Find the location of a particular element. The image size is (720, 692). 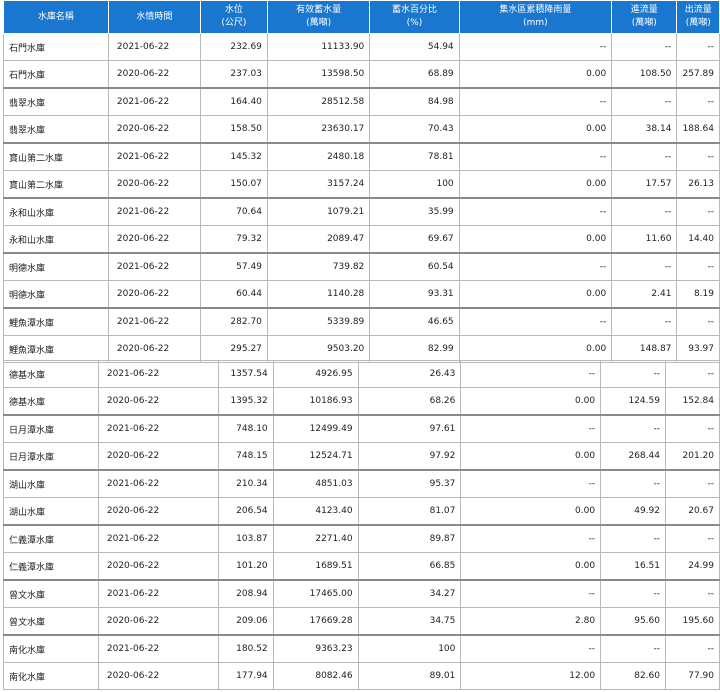

table-cell: 2271.40 is located at coordinates (315, 538).